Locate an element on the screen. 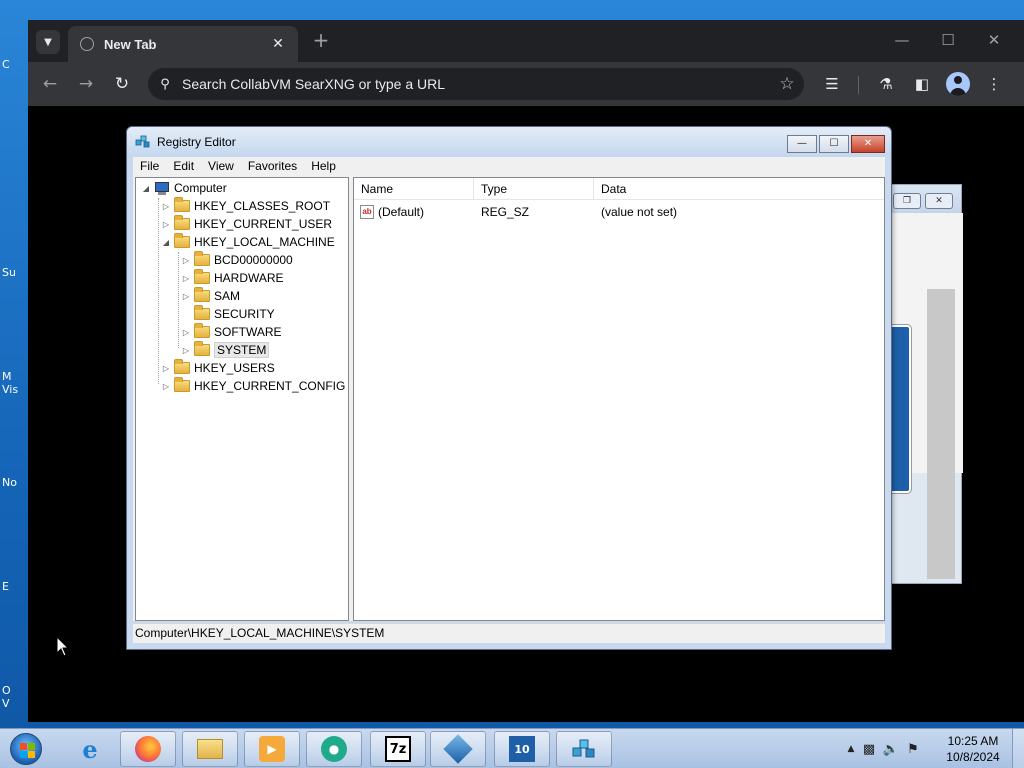 This screenshot has height=768, width=1024. desktop-icon-partial: E is located at coordinates (12, 586).